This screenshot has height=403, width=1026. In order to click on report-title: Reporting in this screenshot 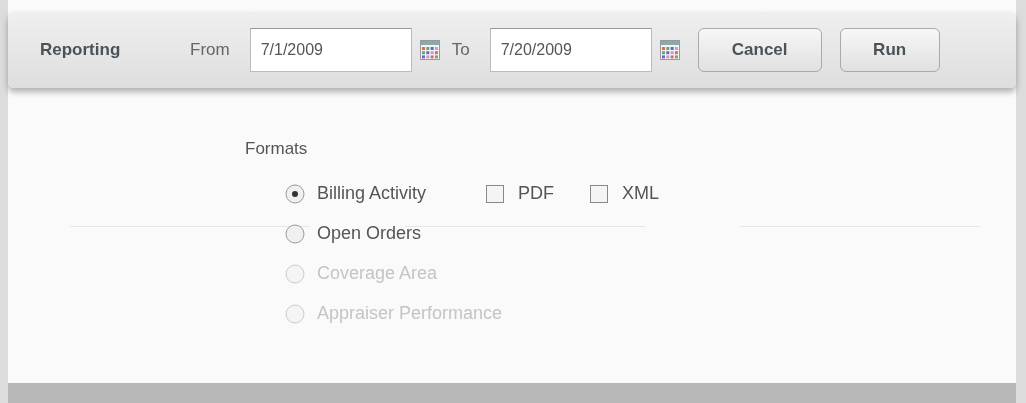, I will do `click(81, 50)`.